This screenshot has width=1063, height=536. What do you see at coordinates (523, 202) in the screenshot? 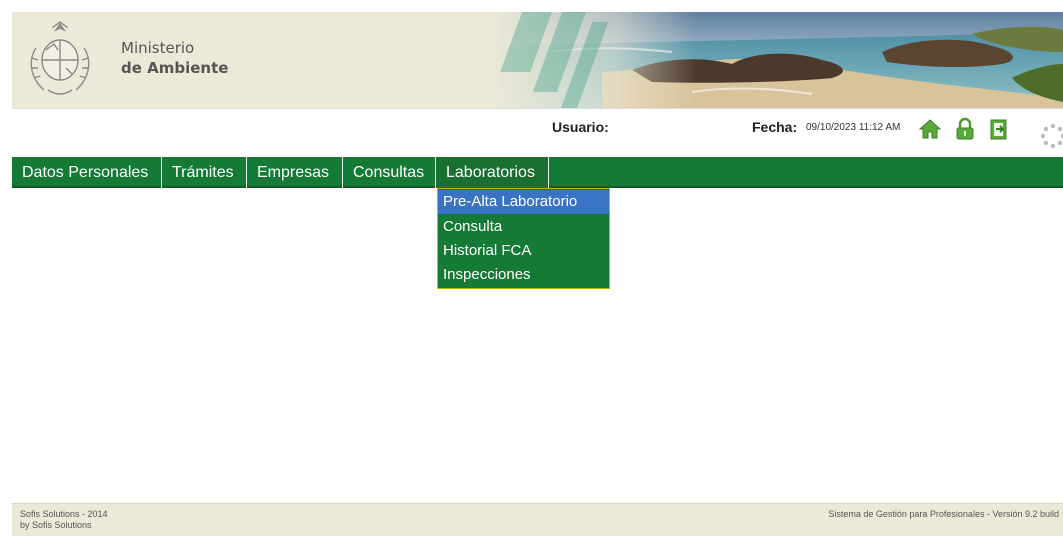
I see `dropdown-item-pre-alta-laboratorio: Pre-Alta Laboratorio` at bounding box center [523, 202].